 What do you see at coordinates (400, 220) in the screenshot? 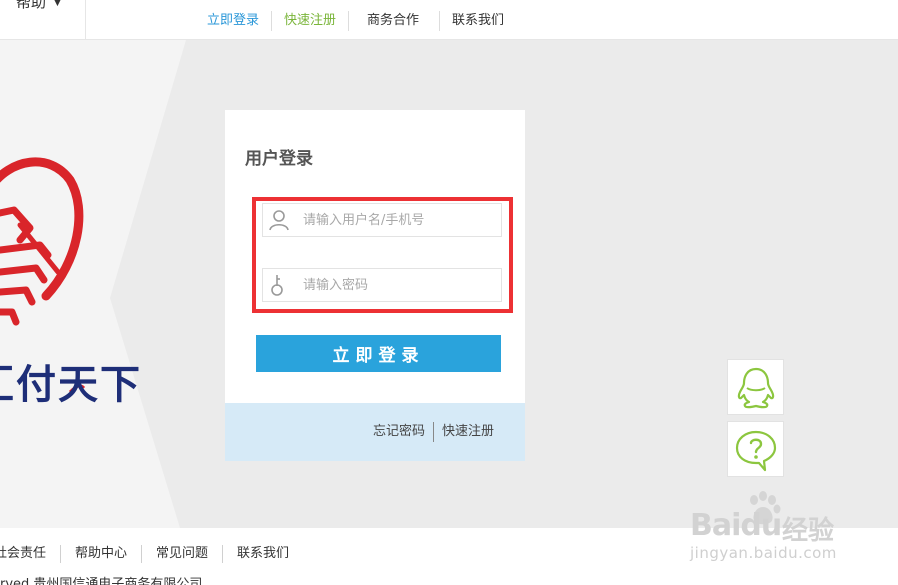
I see `username-input` at bounding box center [400, 220].